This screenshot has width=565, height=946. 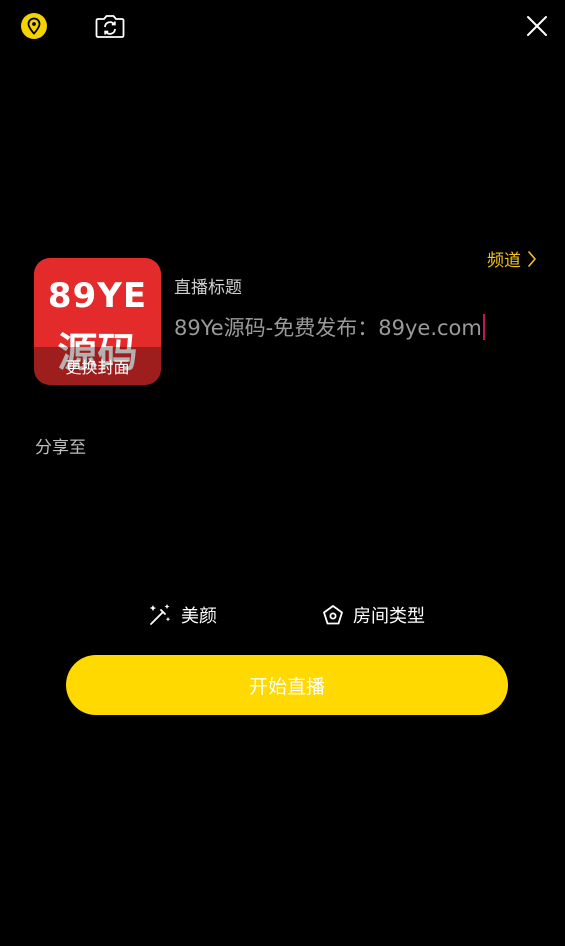 I want to click on change-cover-button: 更换封面, so click(x=97, y=366).